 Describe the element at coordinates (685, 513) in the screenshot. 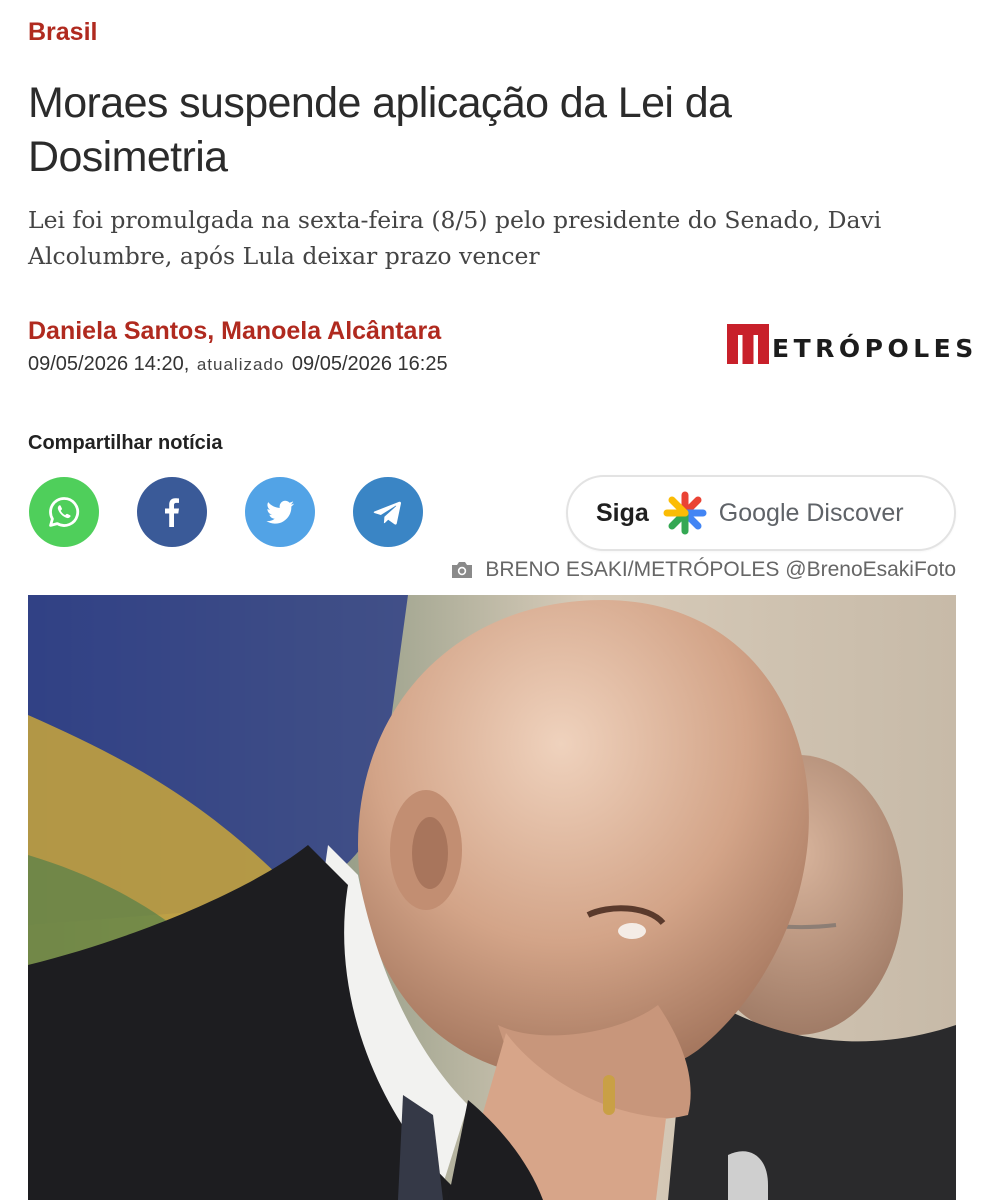

I see `google-discover-icon` at that location.